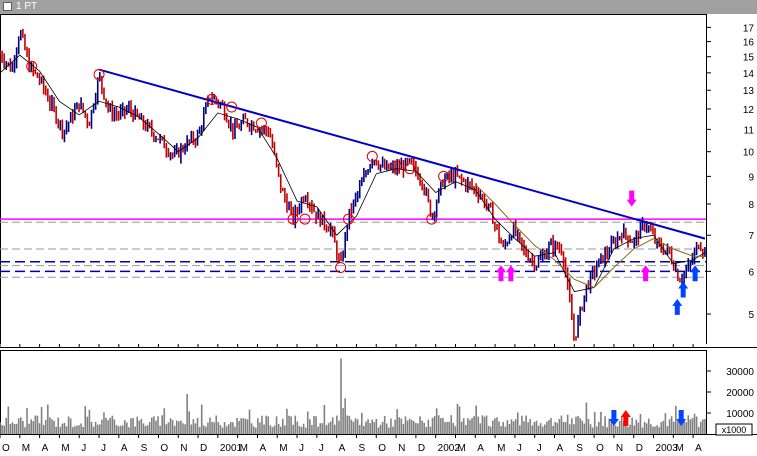 Image resolution: width=757 pixels, height=456 pixels. Describe the element at coordinates (401, 448) in the screenshot. I see `x-tick-label-20: N` at that location.